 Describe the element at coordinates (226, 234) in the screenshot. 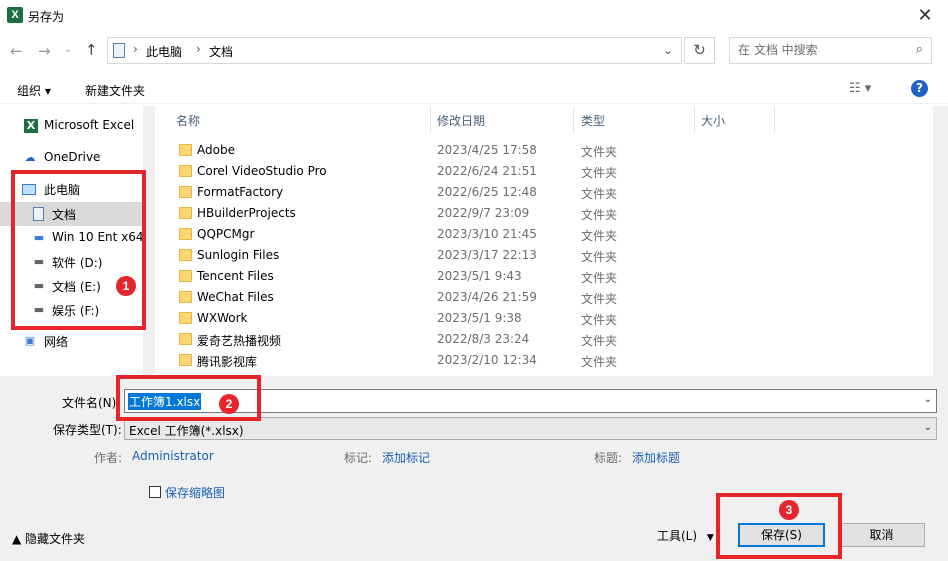

I see `file-name: QQPCMgr` at that location.